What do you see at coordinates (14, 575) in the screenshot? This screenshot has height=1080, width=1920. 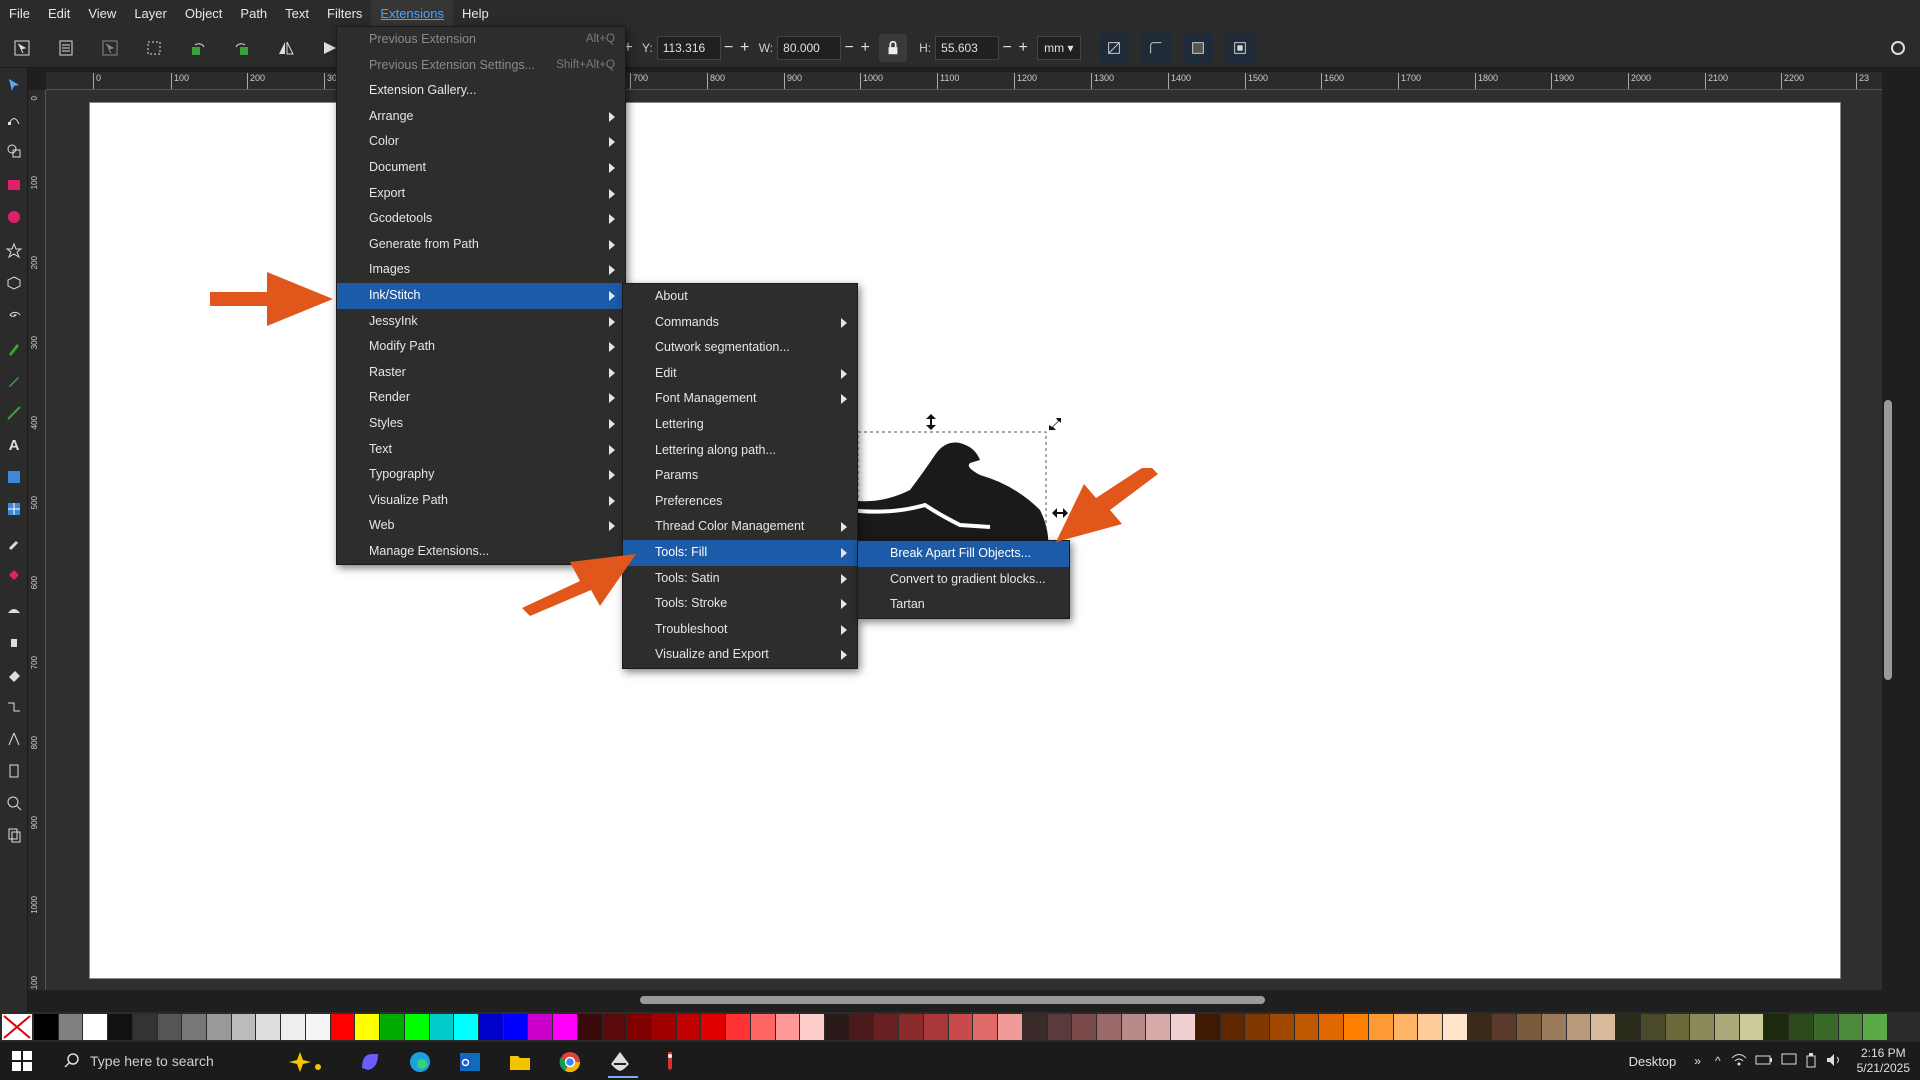 I see `paint-bucket-tool-icon` at bounding box center [14, 575].